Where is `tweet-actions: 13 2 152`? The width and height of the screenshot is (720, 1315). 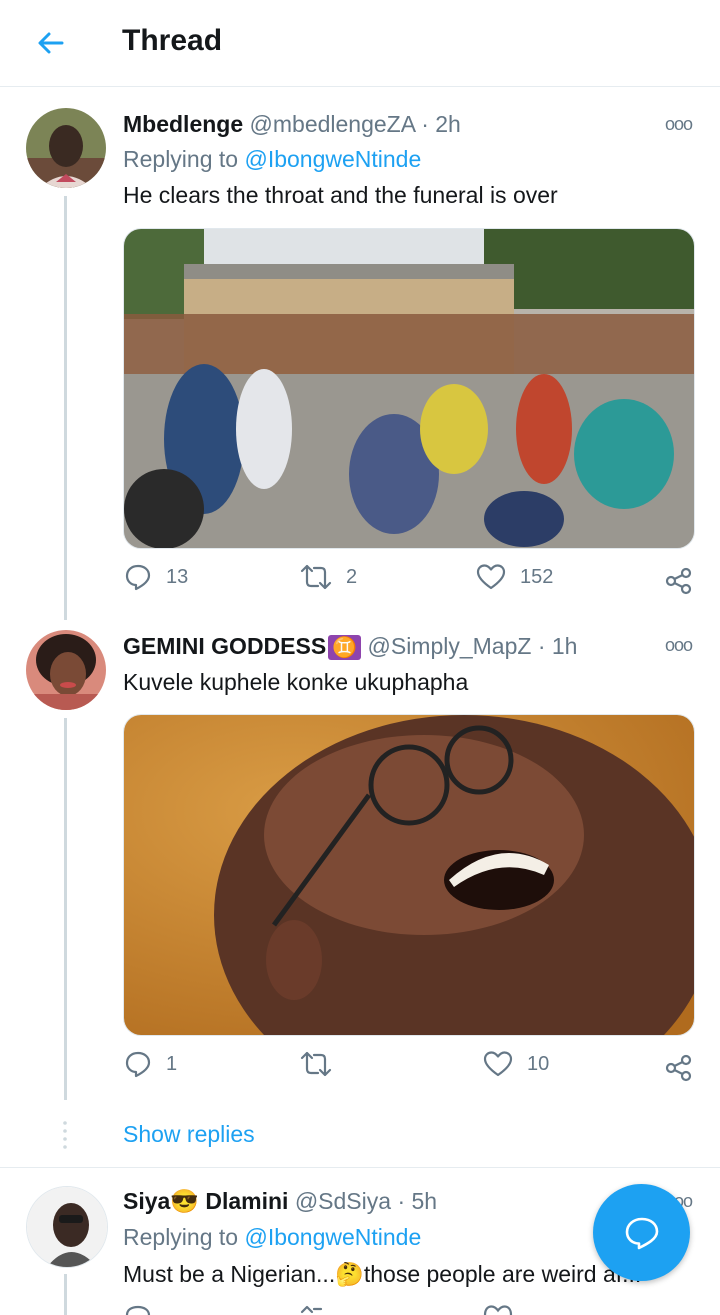
tweet-actions: 13 2 152 is located at coordinates (360, 581).